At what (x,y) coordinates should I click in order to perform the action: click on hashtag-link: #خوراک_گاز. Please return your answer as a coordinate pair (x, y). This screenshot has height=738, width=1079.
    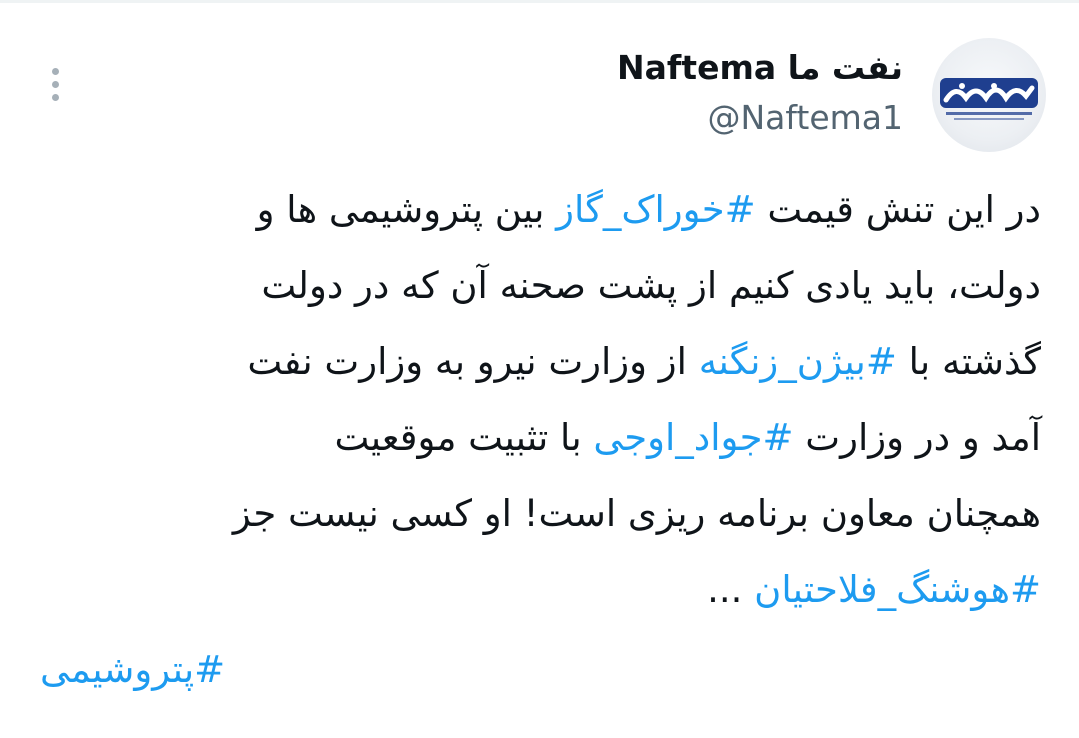
    Looking at the image, I should click on (656, 209).